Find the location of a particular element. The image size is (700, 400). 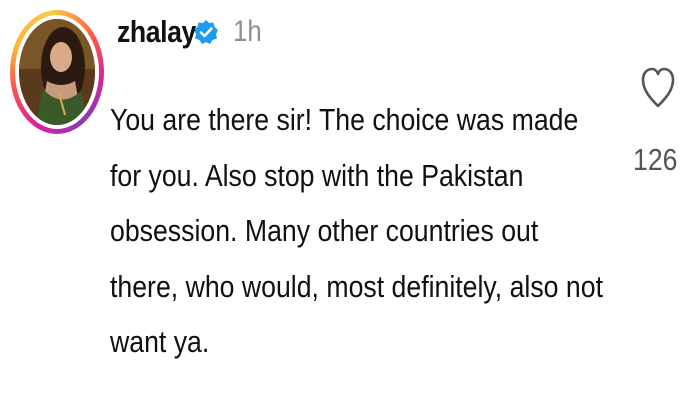

timestamp: 1h is located at coordinates (247, 31).